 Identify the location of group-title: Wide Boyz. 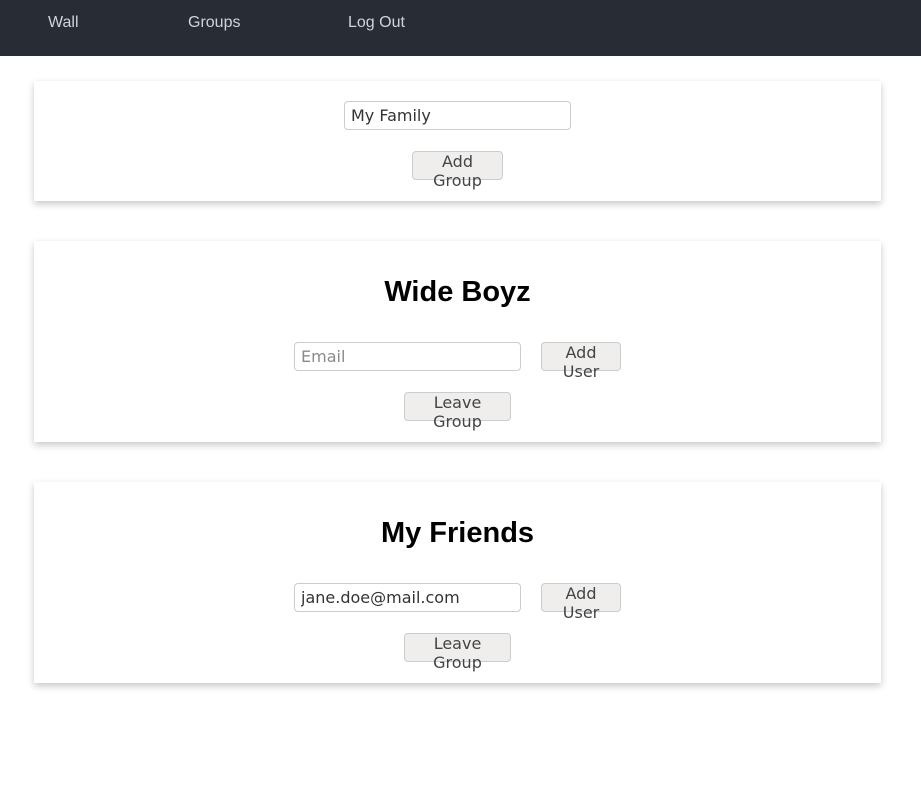
(457, 292).